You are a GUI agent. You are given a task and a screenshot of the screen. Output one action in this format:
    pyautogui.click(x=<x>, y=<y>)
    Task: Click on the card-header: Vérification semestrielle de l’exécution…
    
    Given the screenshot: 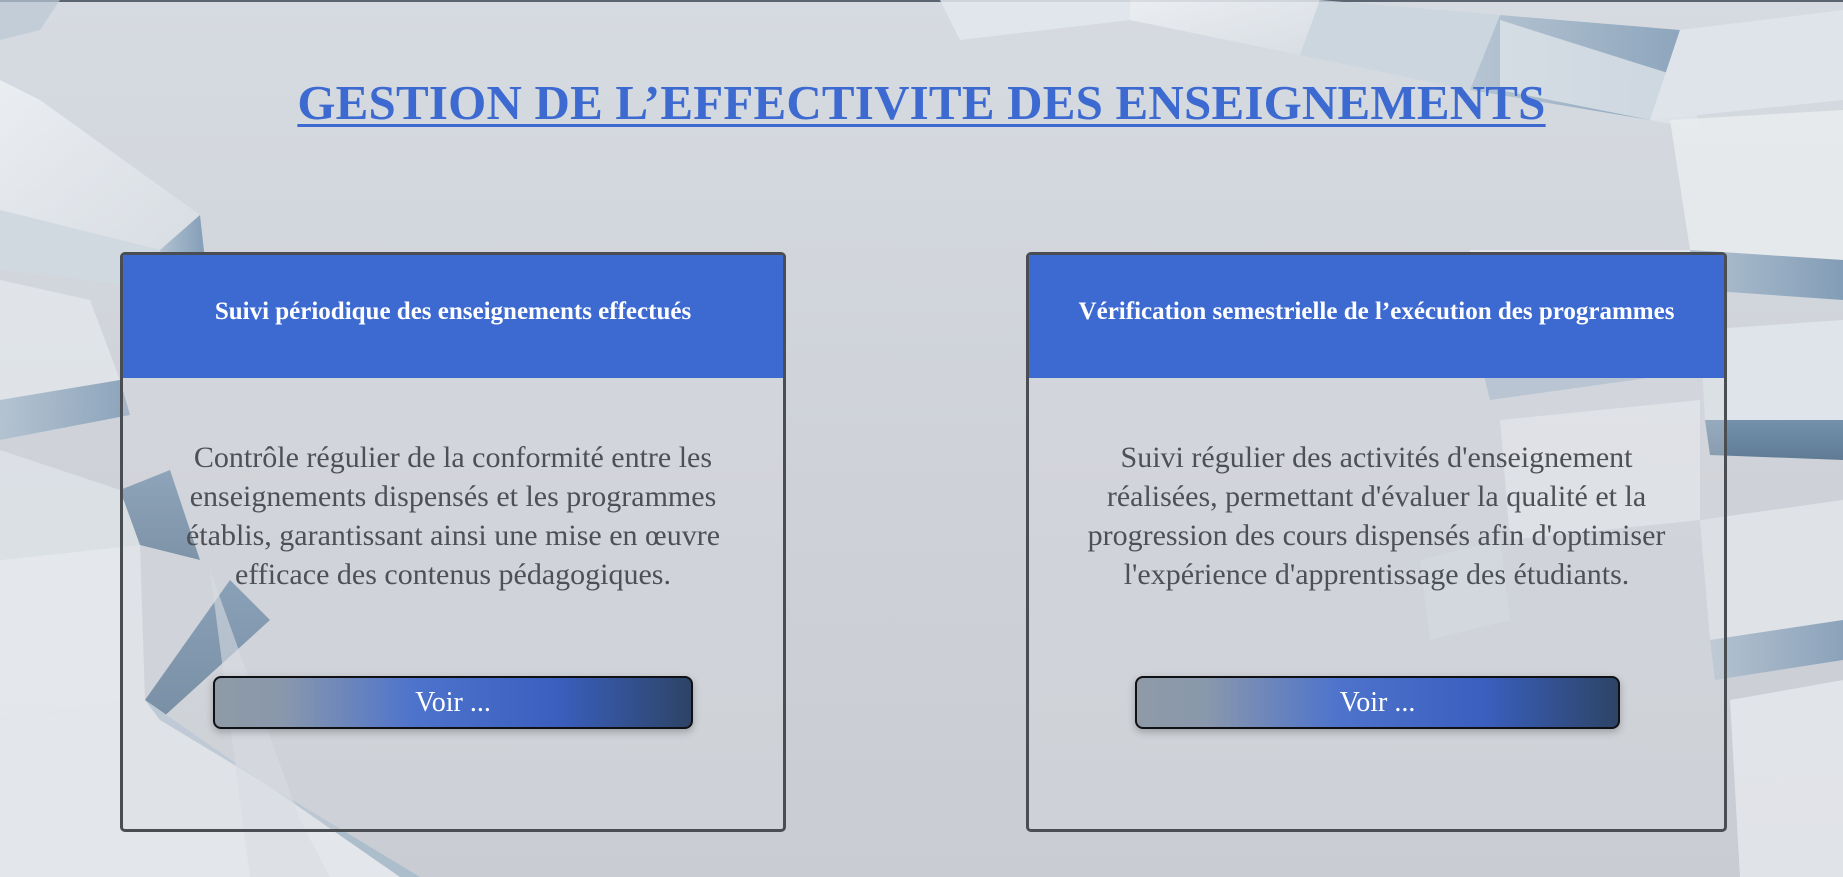 What is the action you would take?
    pyautogui.click(x=1376, y=316)
    